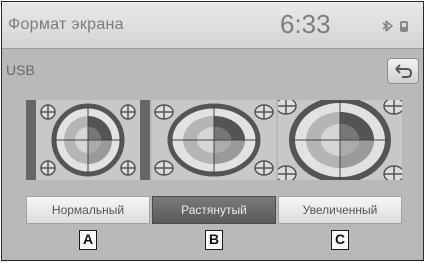 The height and width of the screenshot is (262, 425). What do you see at coordinates (404, 26) in the screenshot?
I see `signal-icon` at bounding box center [404, 26].